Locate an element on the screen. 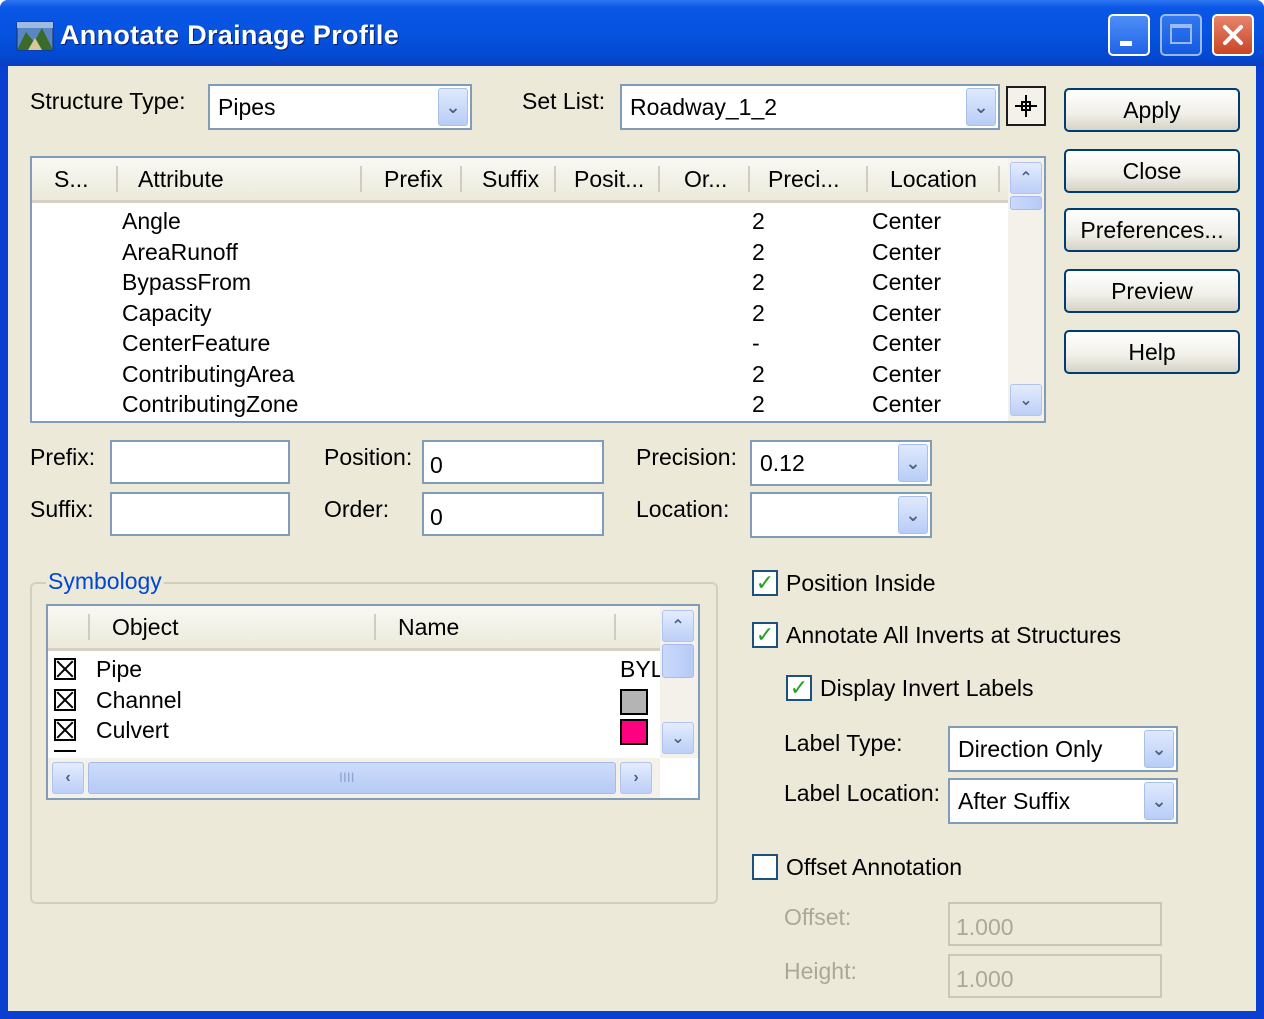 This screenshot has width=1264, height=1019. table-row: ContributingZone 2 Center is located at coordinates (520, 406).